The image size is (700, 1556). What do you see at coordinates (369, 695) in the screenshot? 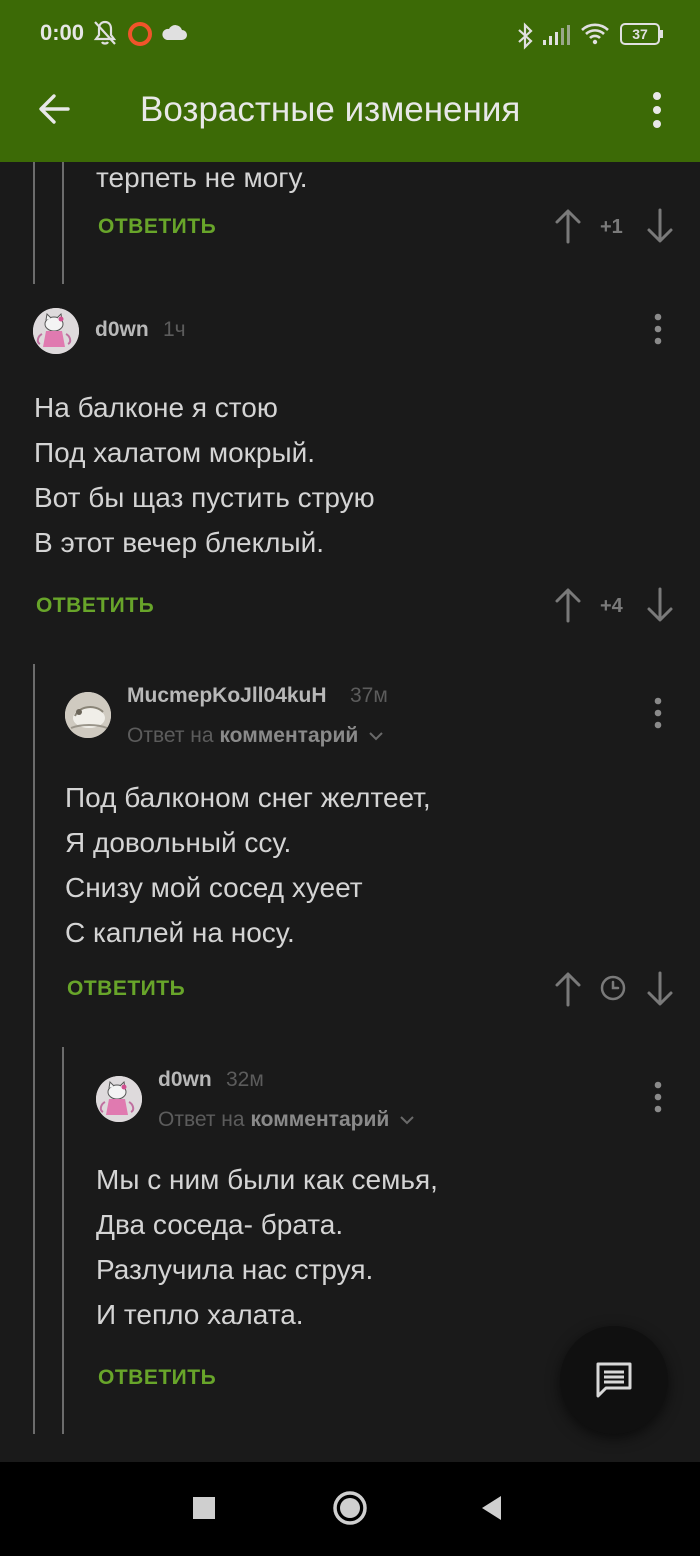
I see `comment-time: 37м` at bounding box center [369, 695].